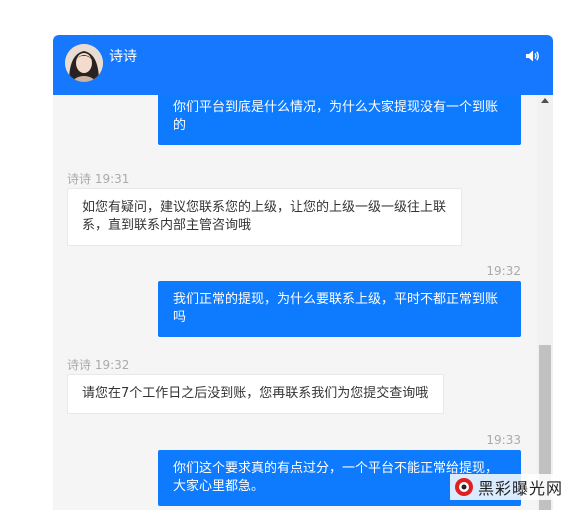 The width and height of the screenshot is (586, 510). Describe the element at coordinates (464, 487) in the screenshot. I see `watermark-logo-icon` at that location.